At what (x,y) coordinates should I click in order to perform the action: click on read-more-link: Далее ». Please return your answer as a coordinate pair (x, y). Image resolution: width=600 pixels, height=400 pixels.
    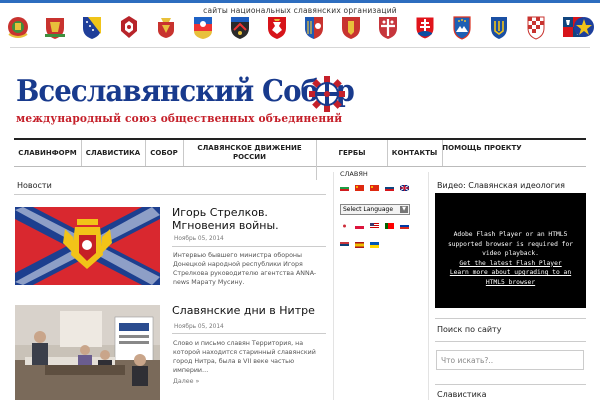
    Looking at the image, I should click on (186, 381).